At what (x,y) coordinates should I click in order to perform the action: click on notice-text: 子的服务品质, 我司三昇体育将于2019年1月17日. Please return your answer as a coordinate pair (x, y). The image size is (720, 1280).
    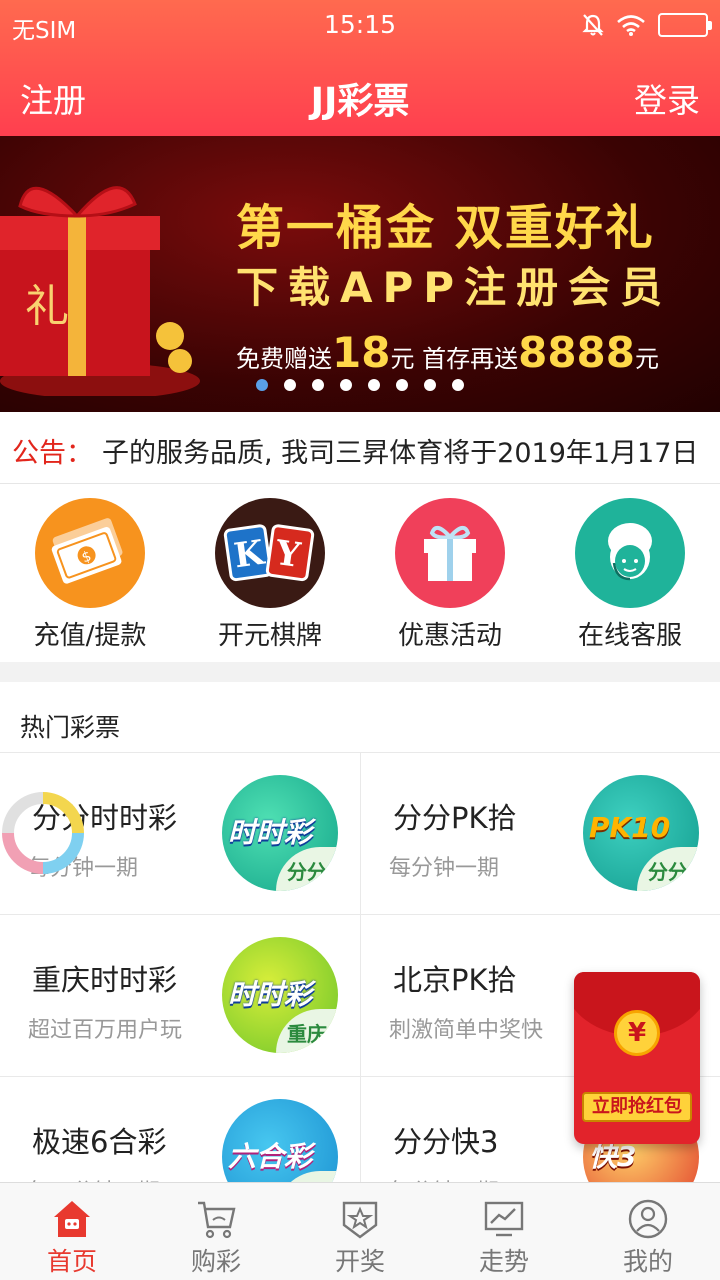
    Looking at the image, I should click on (400, 453).